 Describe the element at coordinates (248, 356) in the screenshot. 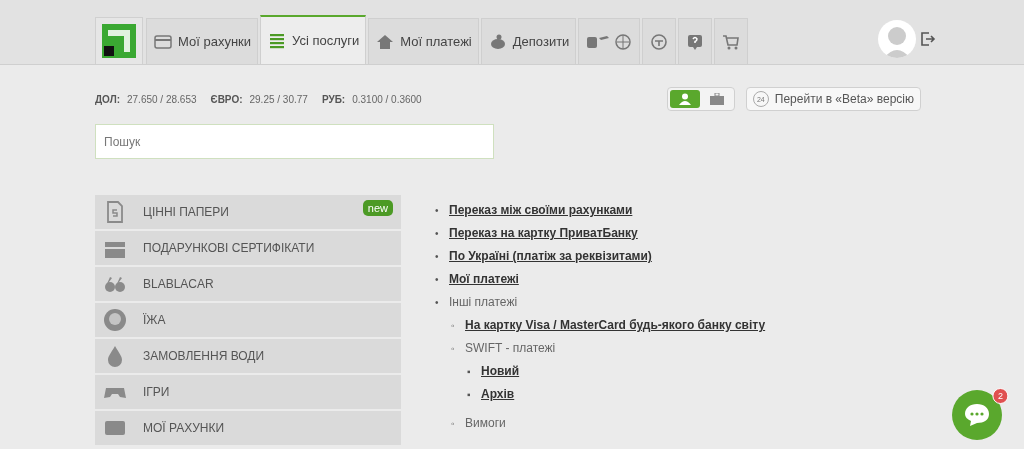

I see `category-item: ЗАМОВЛЕННЯ ВОДИ` at that location.